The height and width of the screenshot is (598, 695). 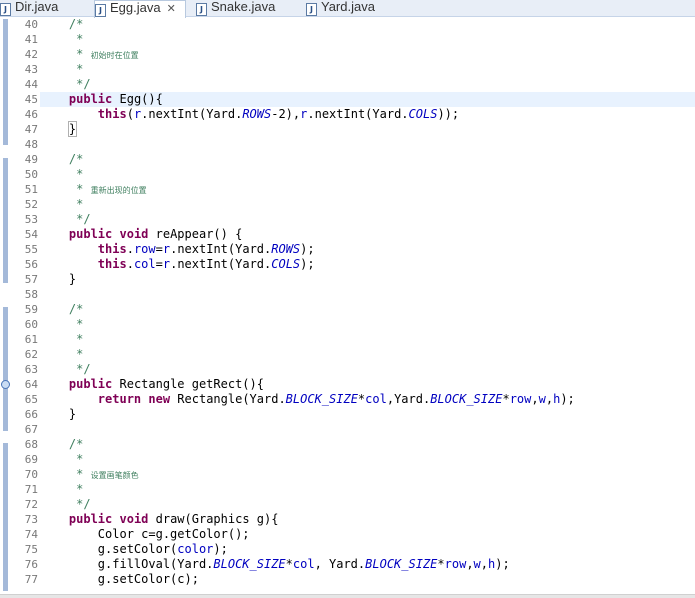 I want to click on code-line: * 初始时在位置, so click(x=367, y=54).